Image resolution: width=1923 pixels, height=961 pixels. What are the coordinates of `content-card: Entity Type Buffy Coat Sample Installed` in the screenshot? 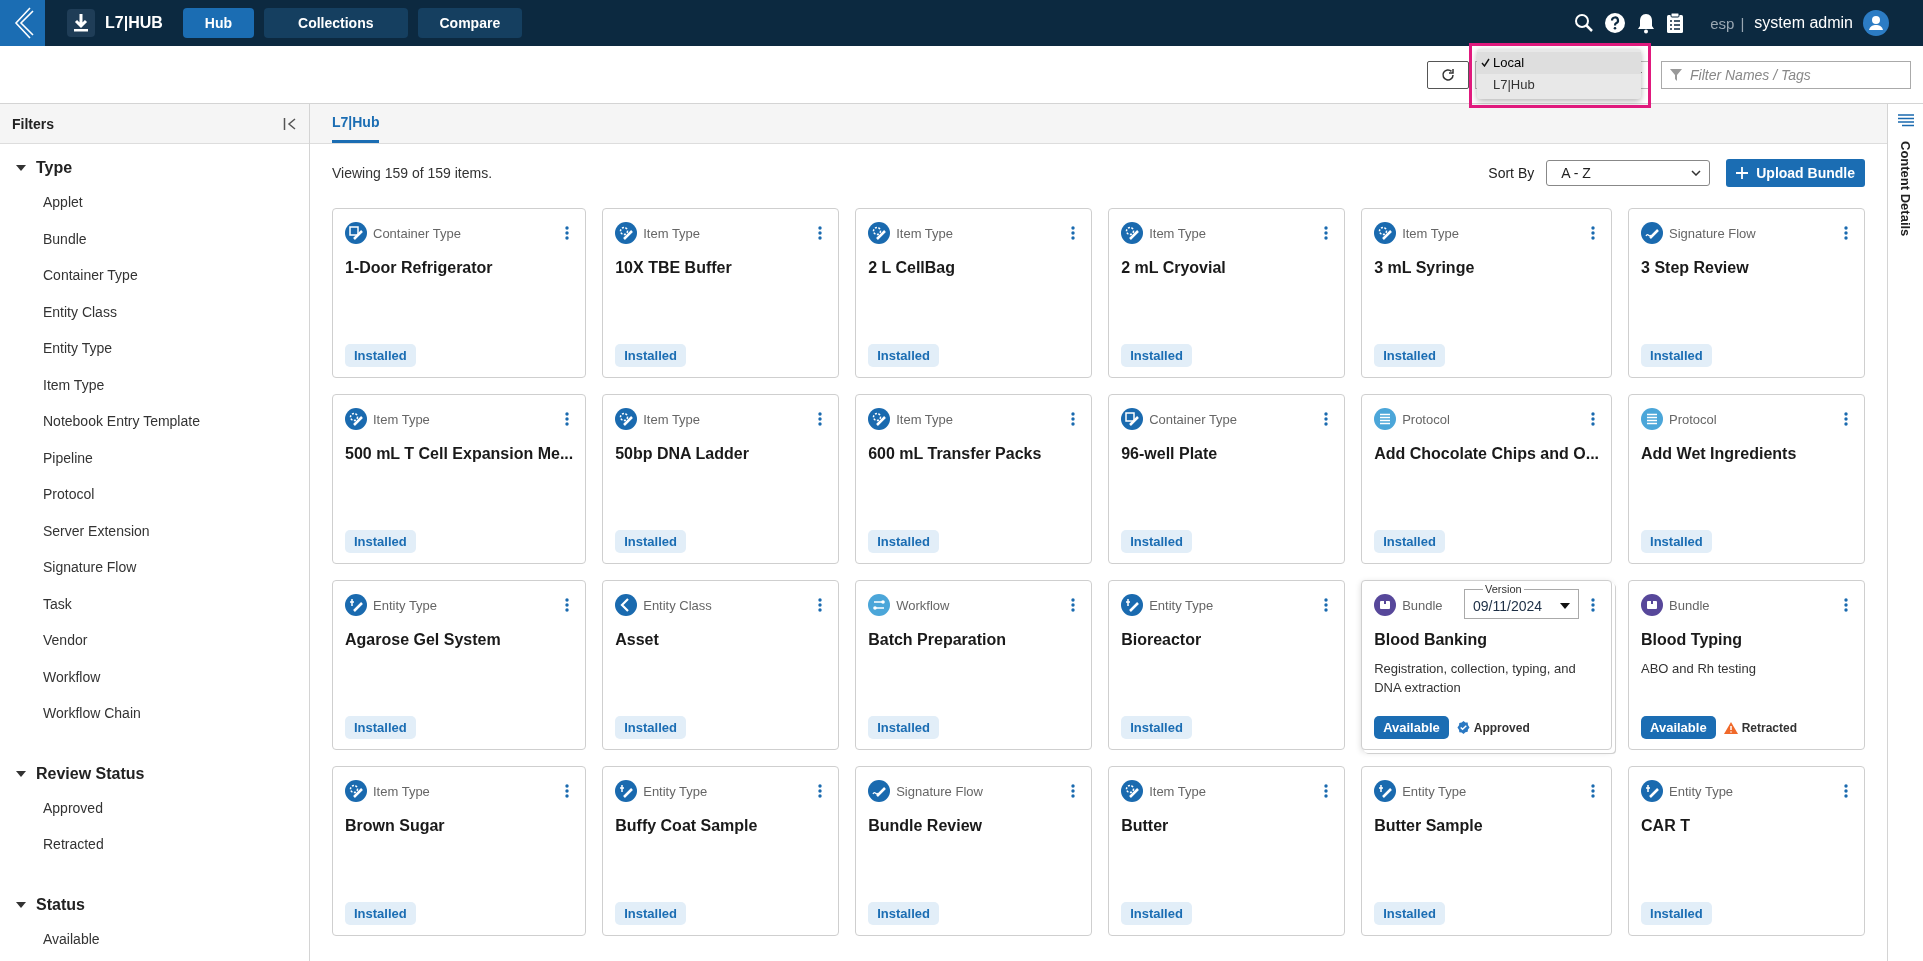 It's located at (721, 851).